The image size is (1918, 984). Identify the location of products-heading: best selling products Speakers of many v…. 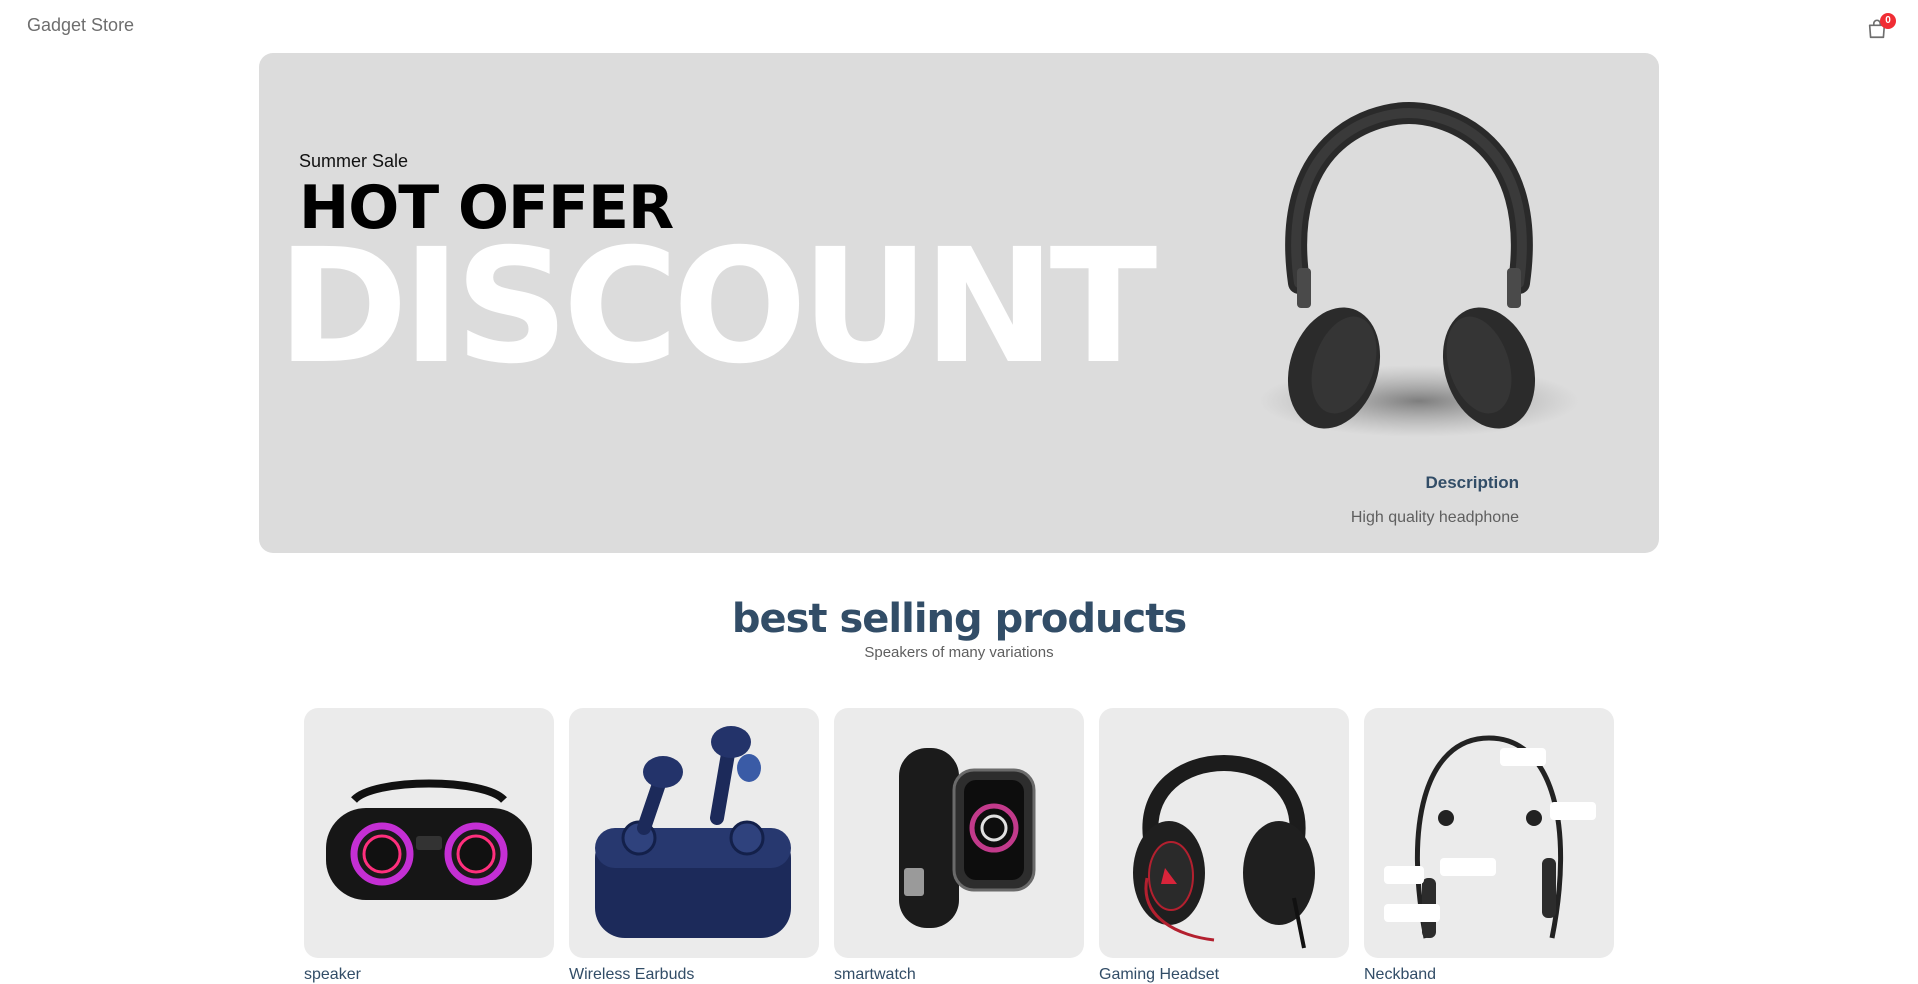
(959, 628).